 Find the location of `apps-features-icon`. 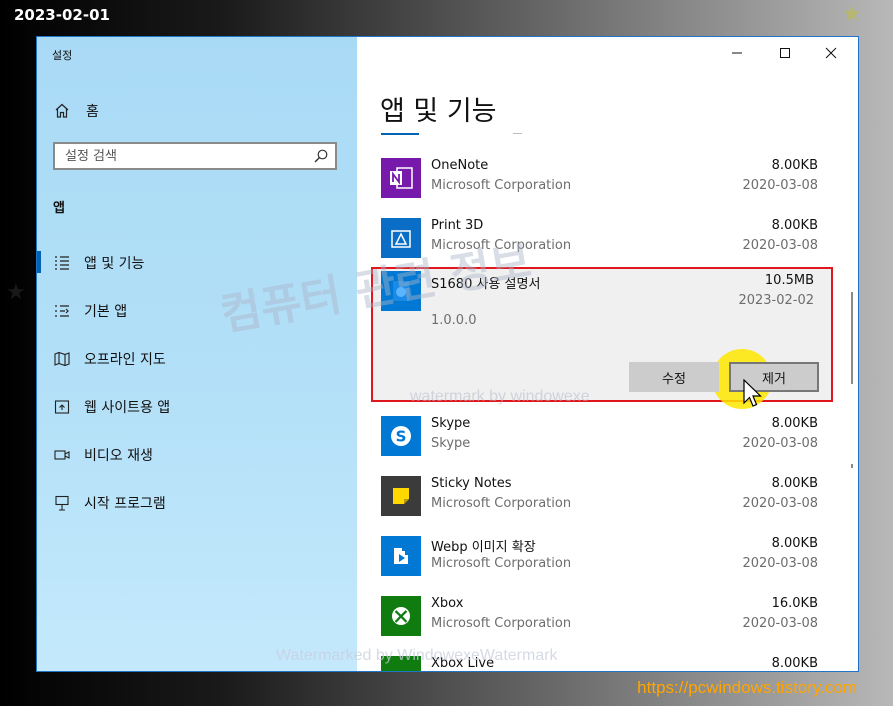

apps-features-icon is located at coordinates (62, 263).